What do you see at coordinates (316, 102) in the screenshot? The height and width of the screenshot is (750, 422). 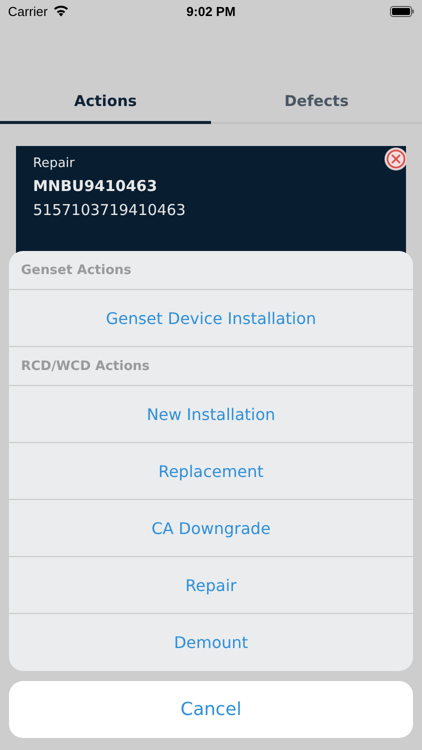 I see `tab: Defects` at bounding box center [316, 102].